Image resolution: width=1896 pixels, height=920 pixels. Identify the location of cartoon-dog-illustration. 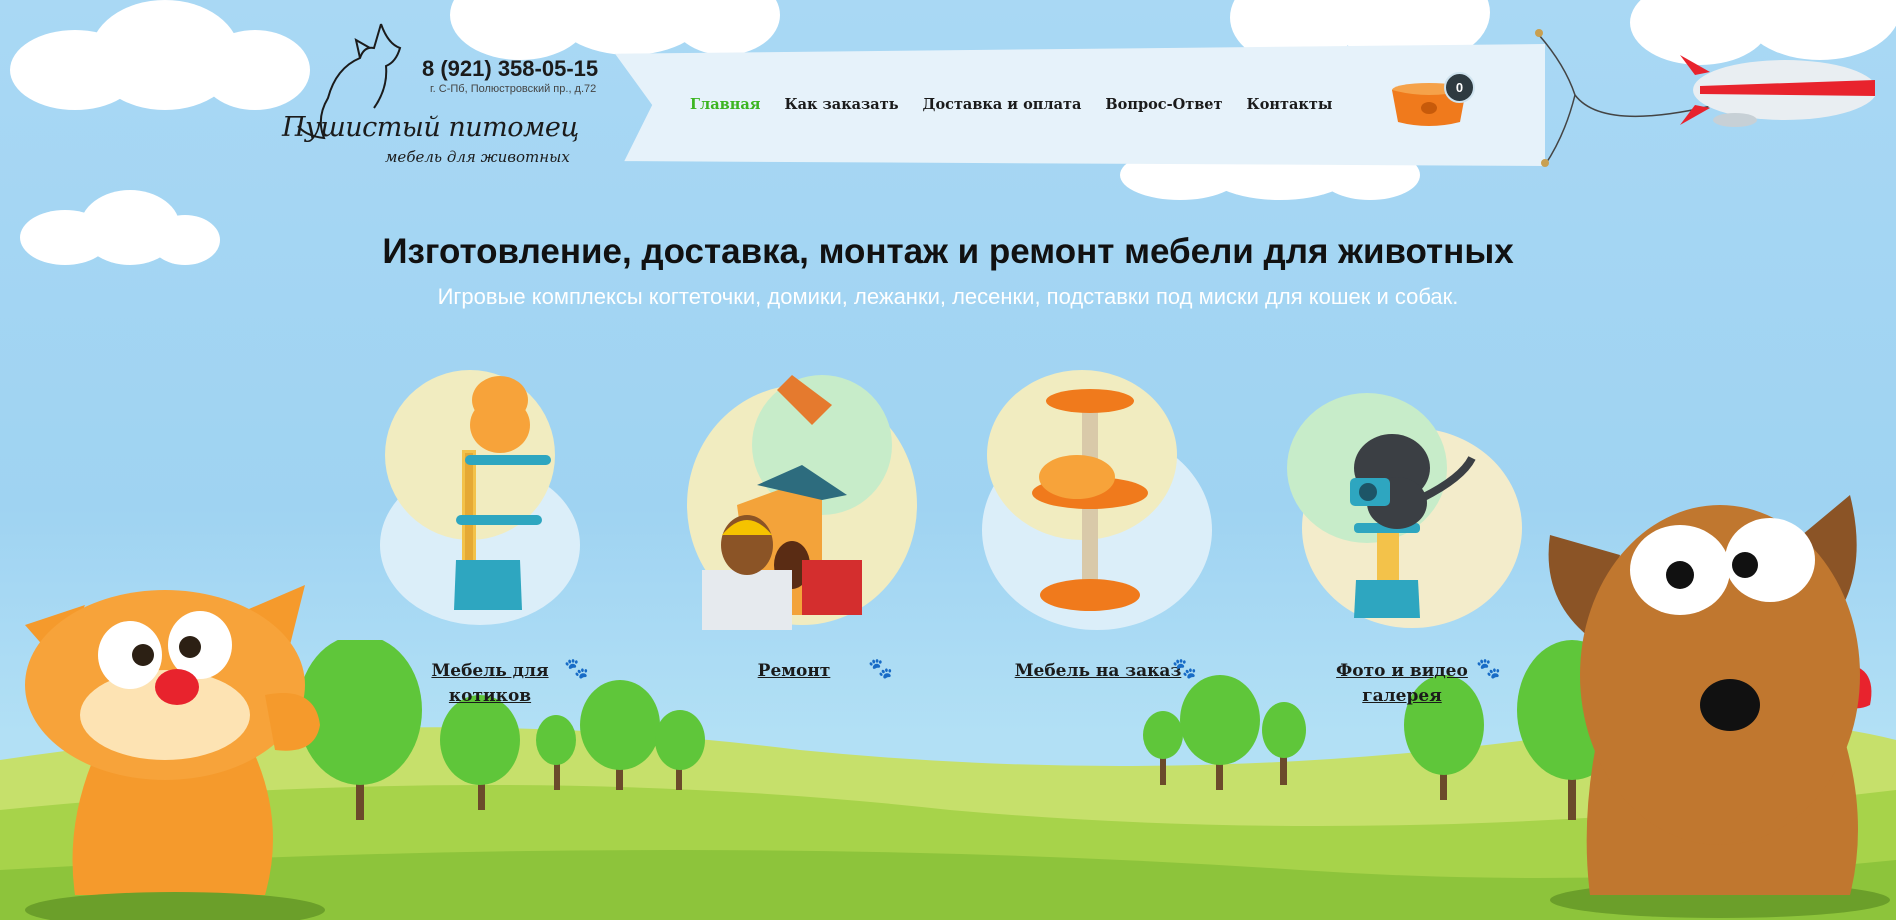
(1719, 706).